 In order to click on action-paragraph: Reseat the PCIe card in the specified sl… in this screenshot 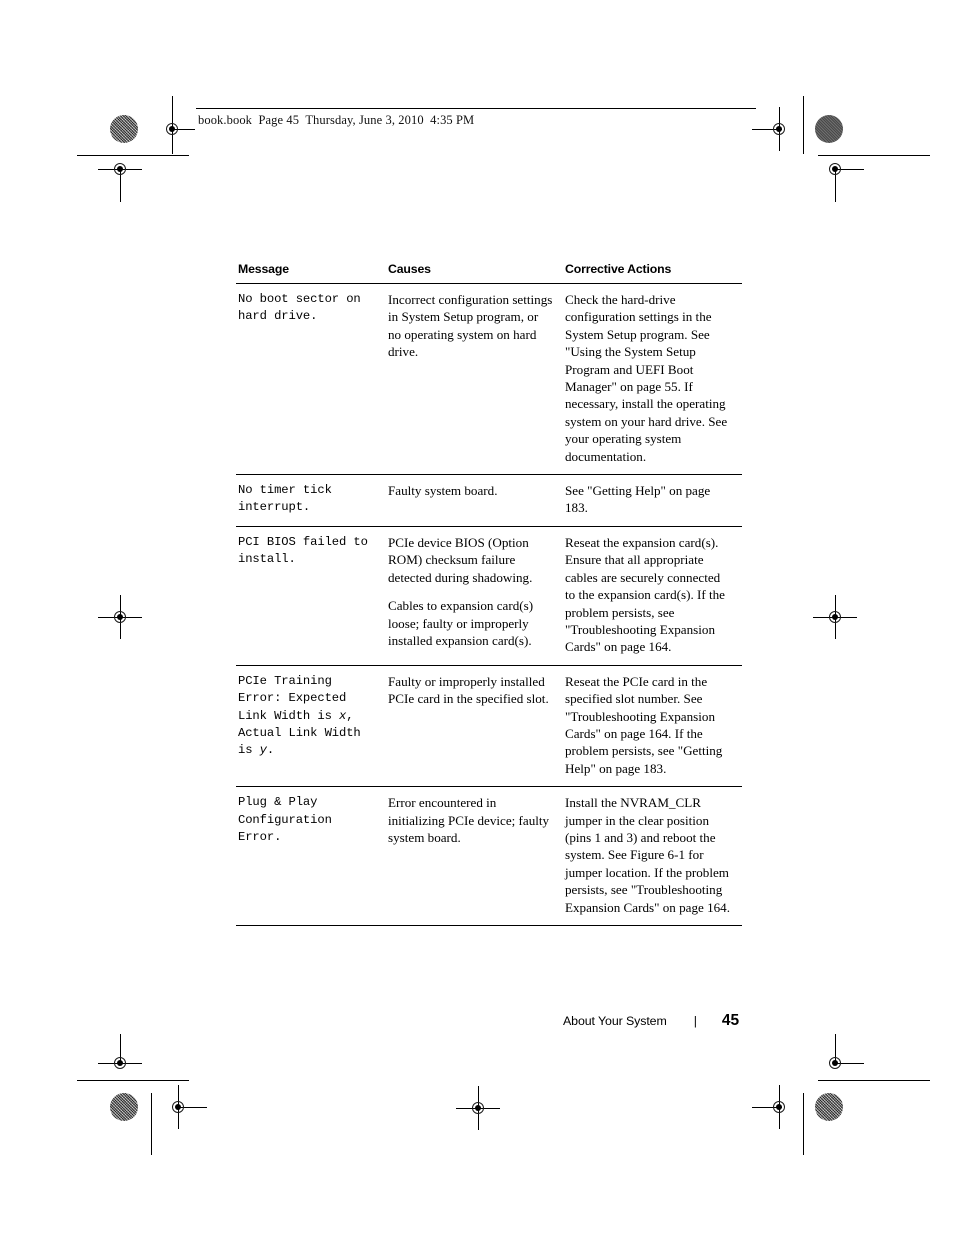, I will do `click(644, 724)`.